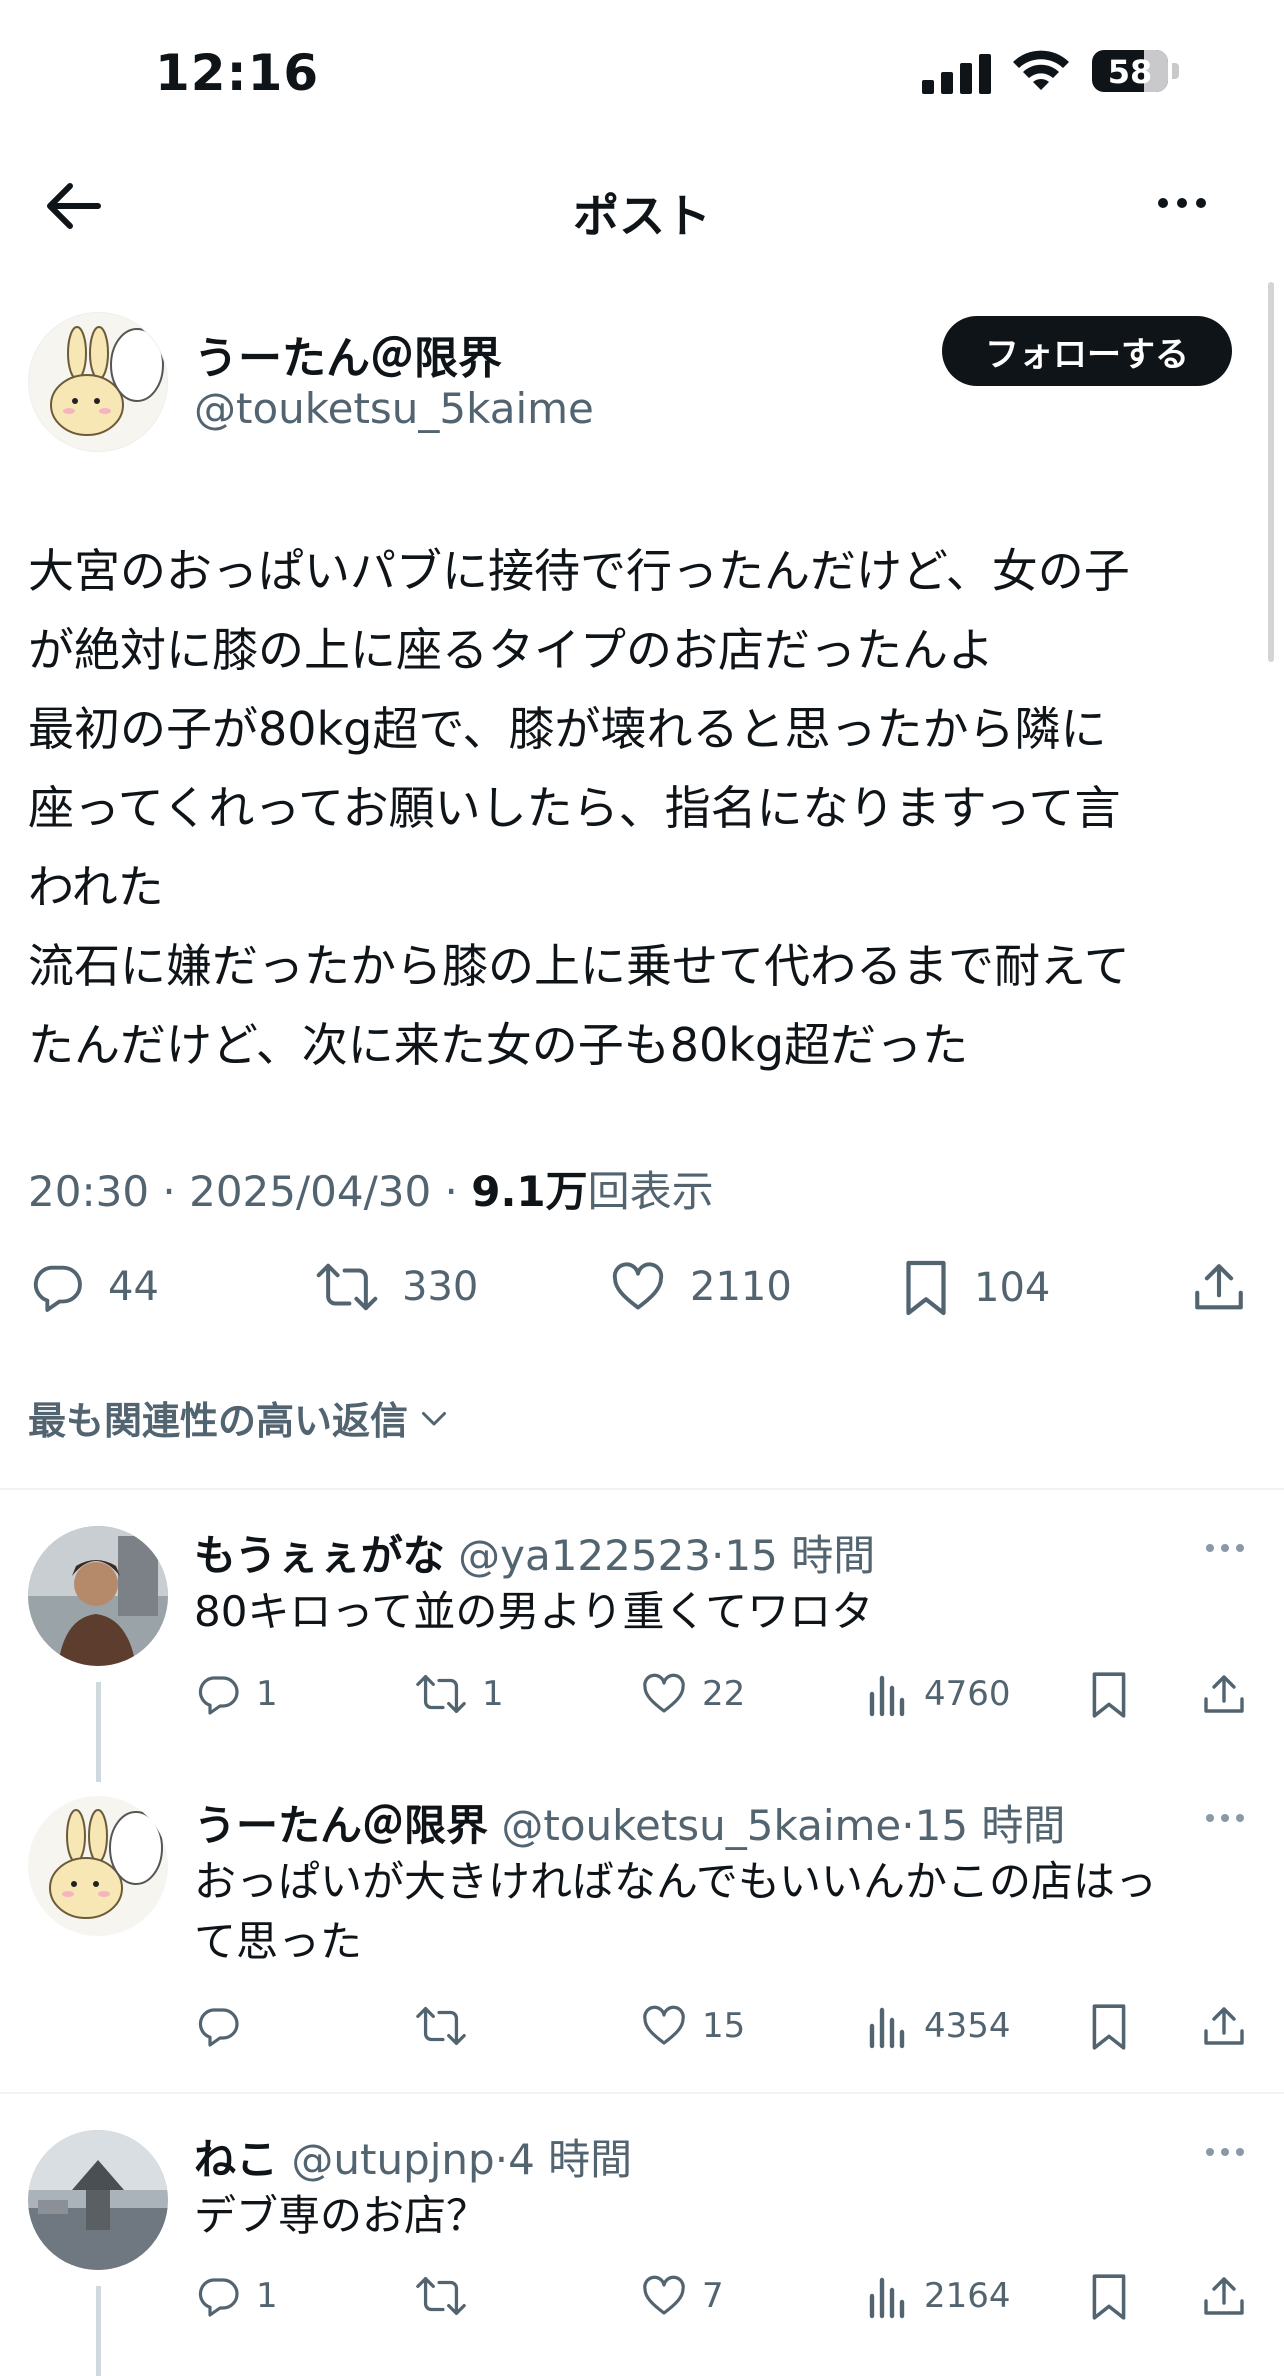 The height and width of the screenshot is (2376, 1284). What do you see at coordinates (724, 1694) in the screenshot?
I see `like-count: 22` at bounding box center [724, 1694].